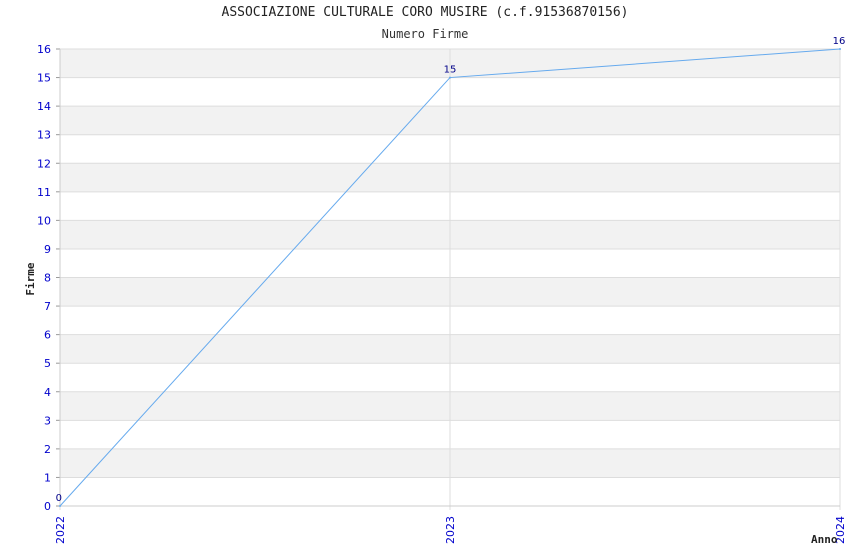  What do you see at coordinates (44, 163) in the screenshot?
I see `y-tick-label: 12` at bounding box center [44, 163].